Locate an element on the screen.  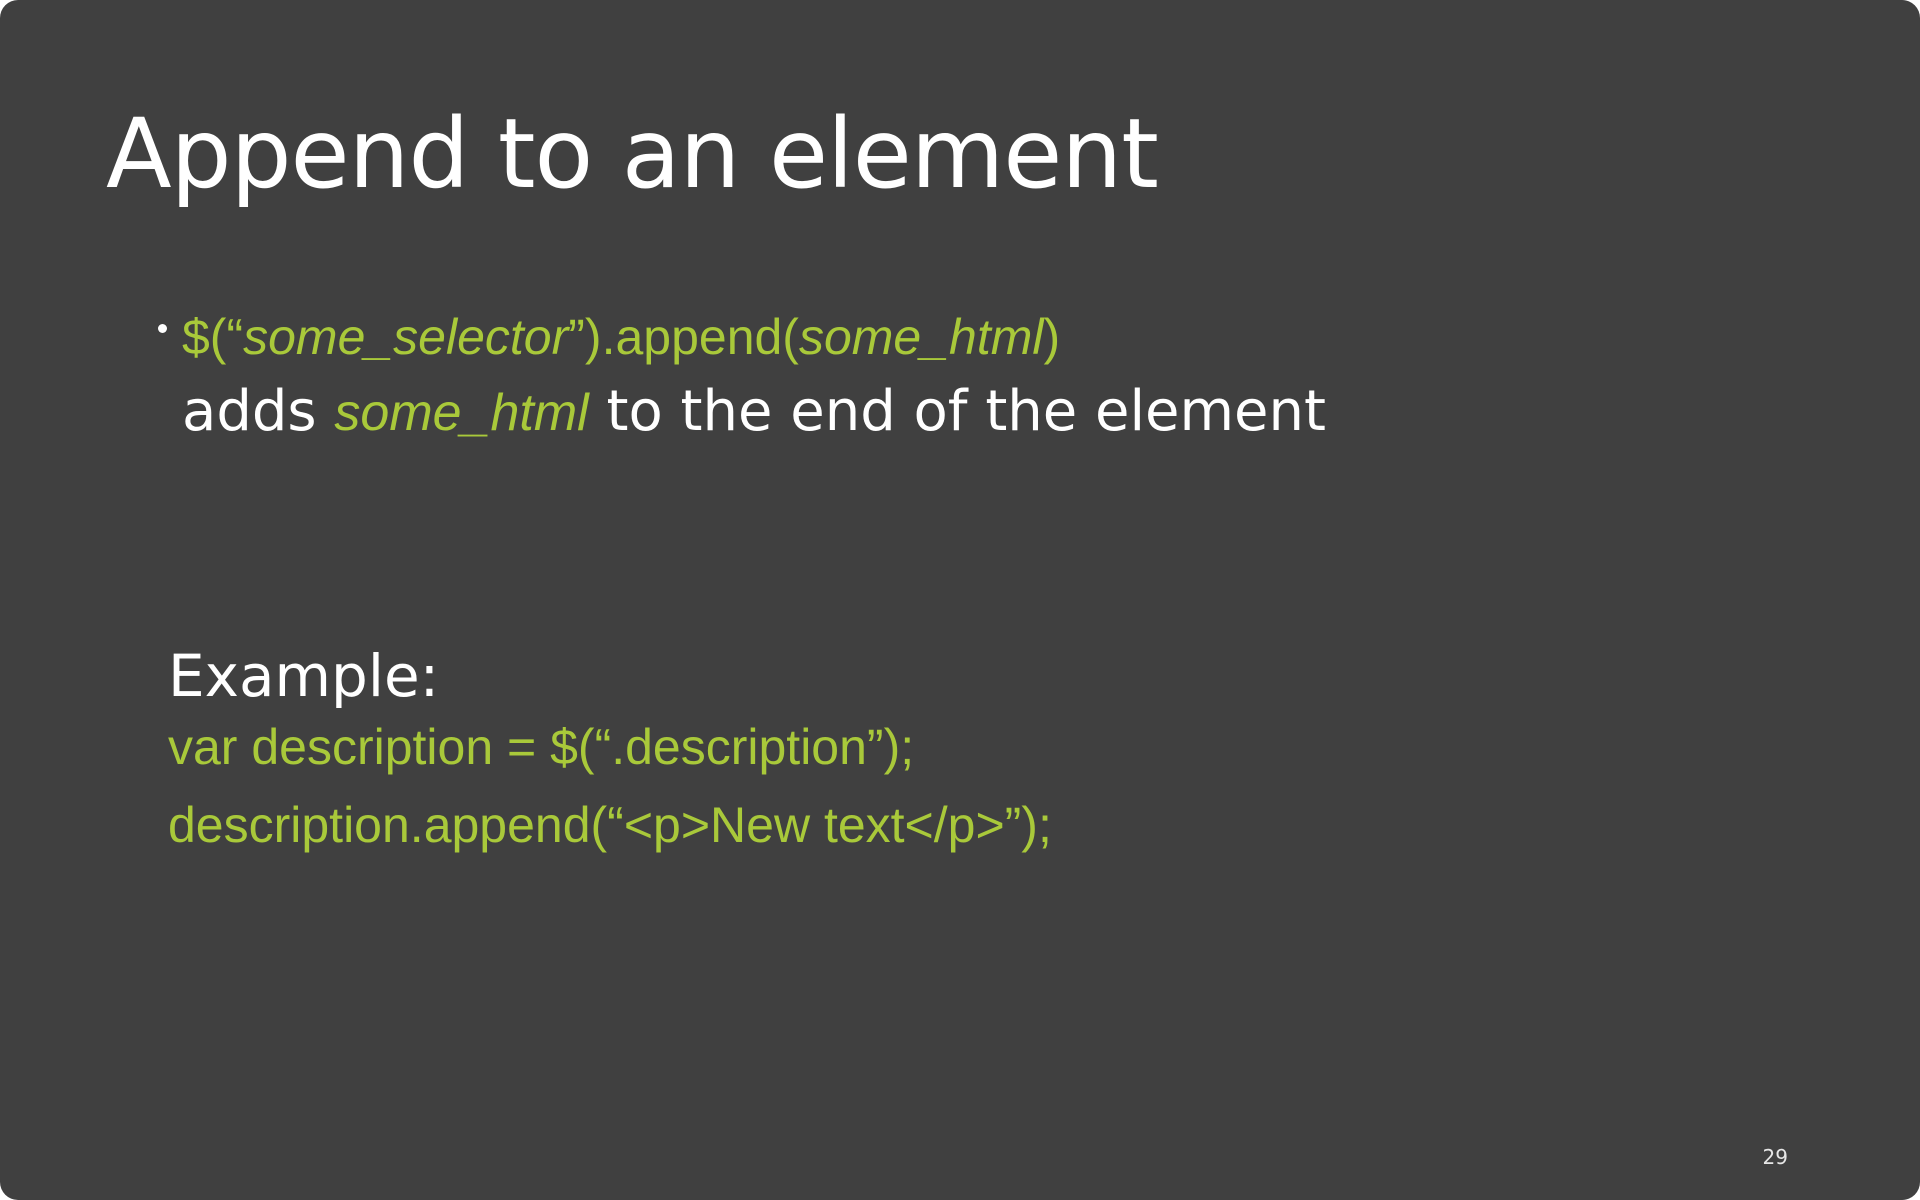
code-arg-html: some_html is located at coordinates (921, 337).